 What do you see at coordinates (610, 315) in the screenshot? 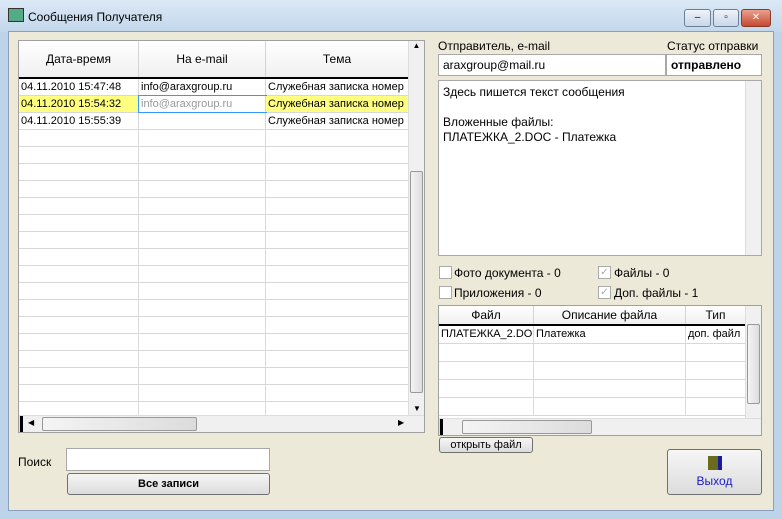
I see `column-header-description: Описание файла` at bounding box center [610, 315].